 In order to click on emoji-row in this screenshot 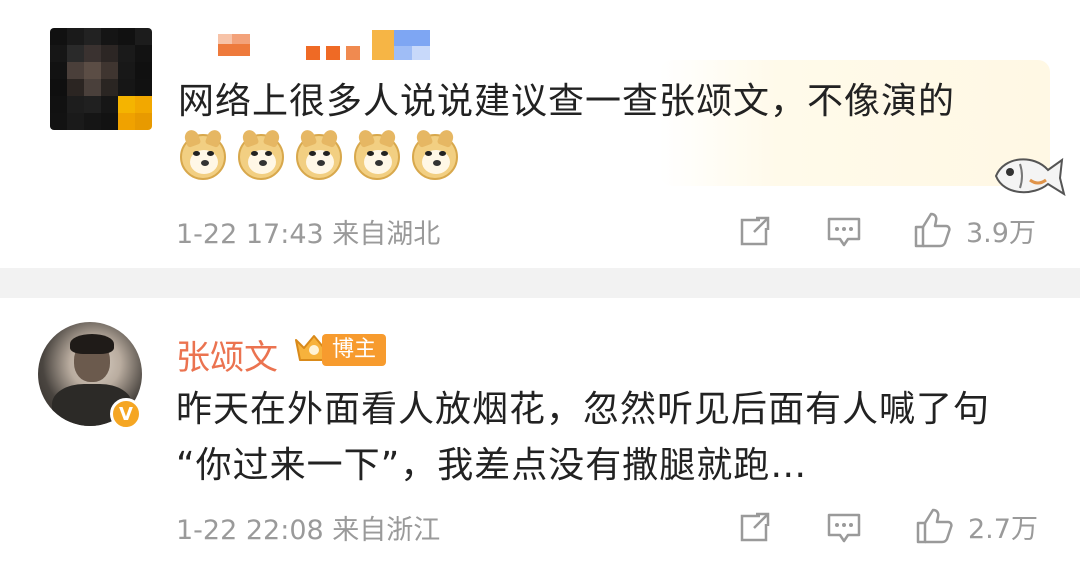, I will do `click(319, 154)`.